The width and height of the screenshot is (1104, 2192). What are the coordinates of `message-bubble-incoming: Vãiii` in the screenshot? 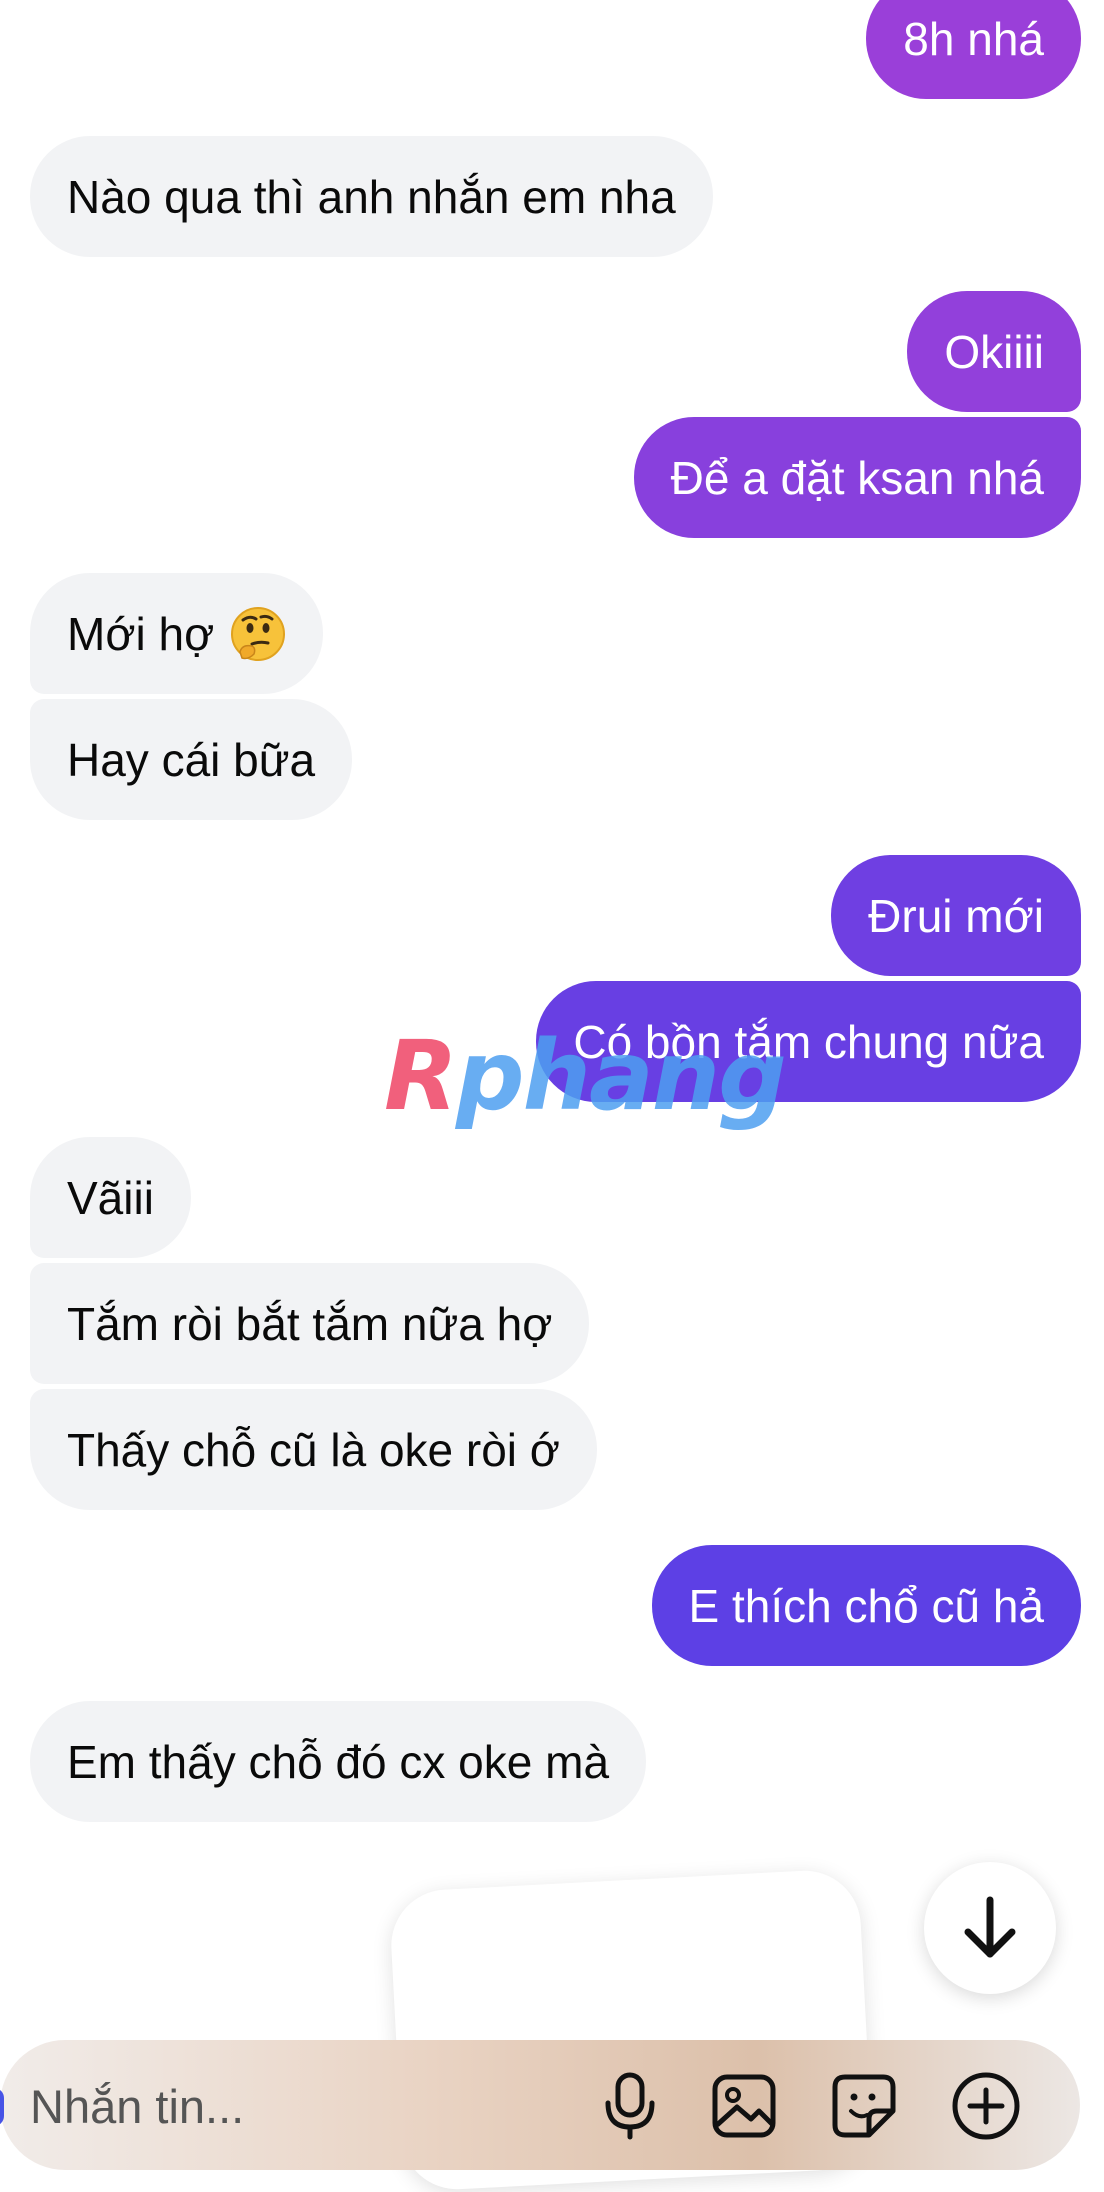 It's located at (110, 1197).